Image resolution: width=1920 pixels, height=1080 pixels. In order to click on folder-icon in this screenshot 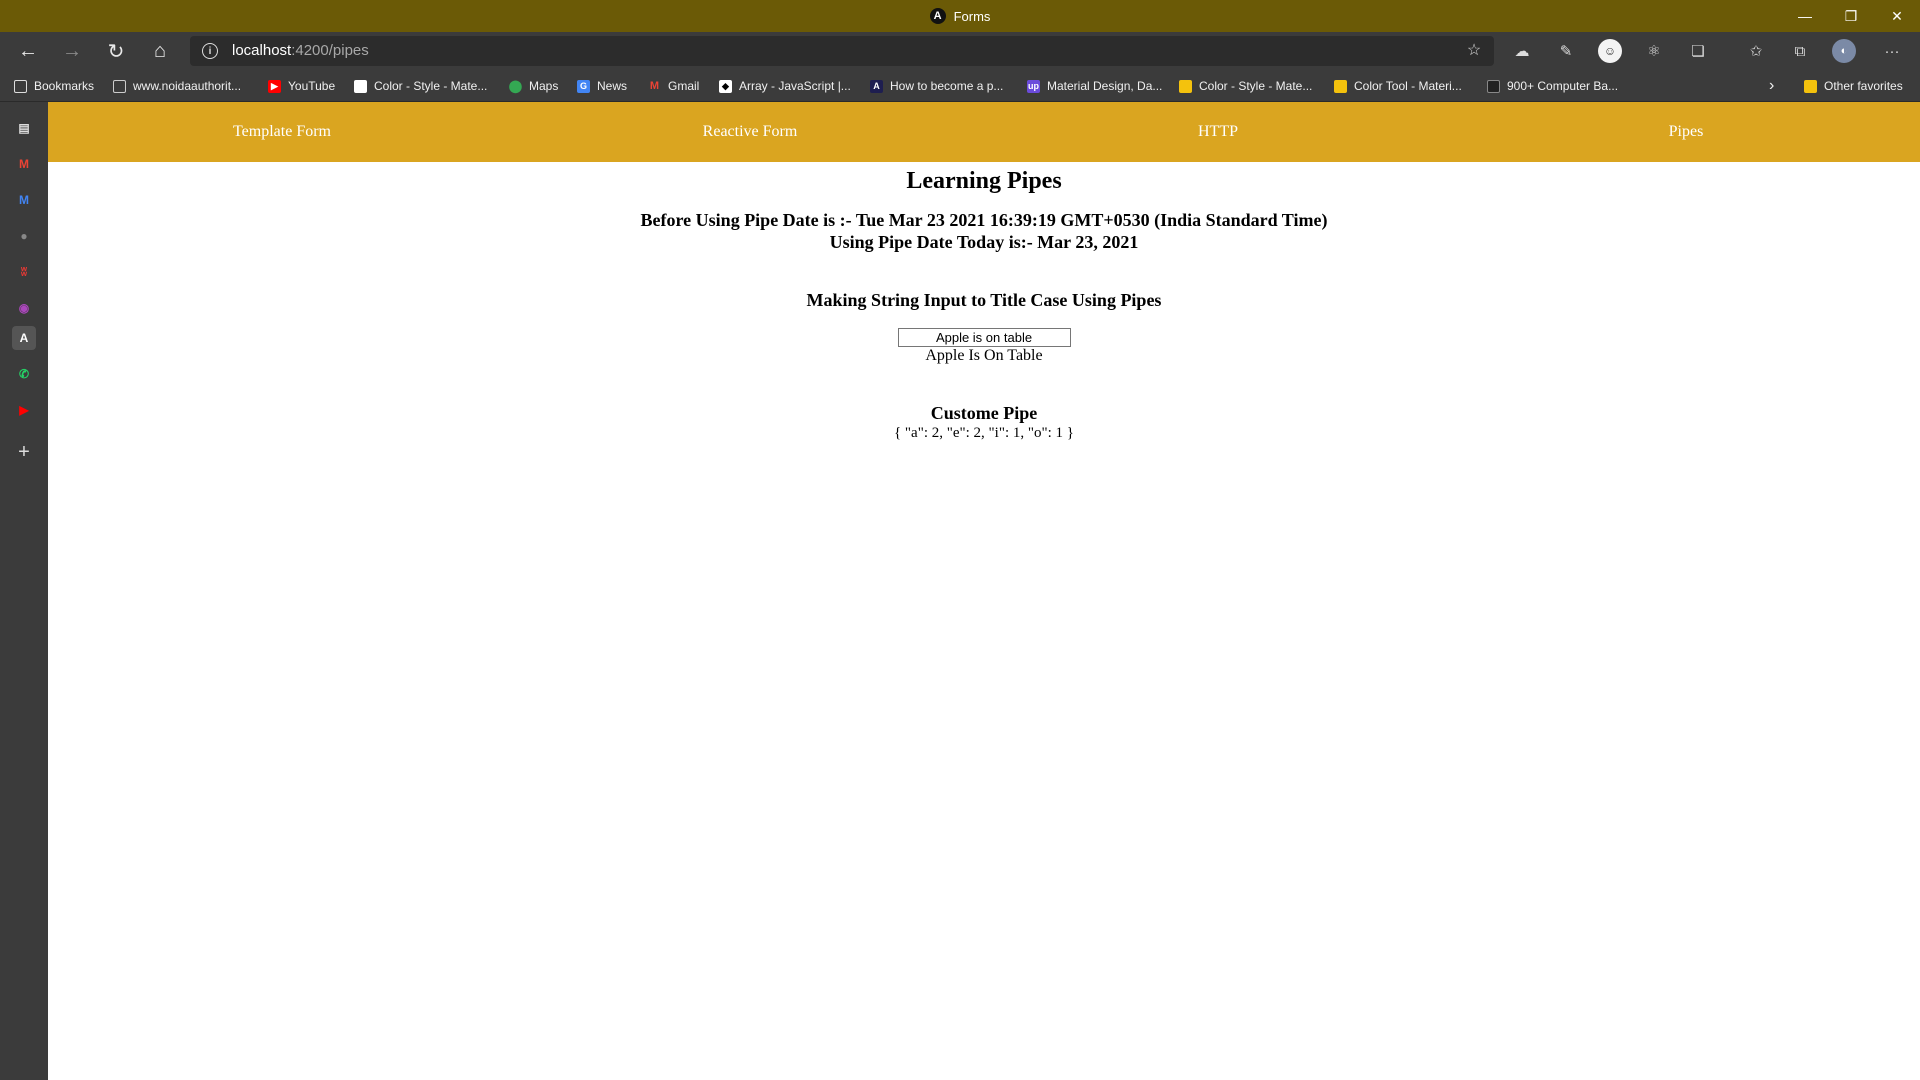, I will do `click(1810, 86)`.